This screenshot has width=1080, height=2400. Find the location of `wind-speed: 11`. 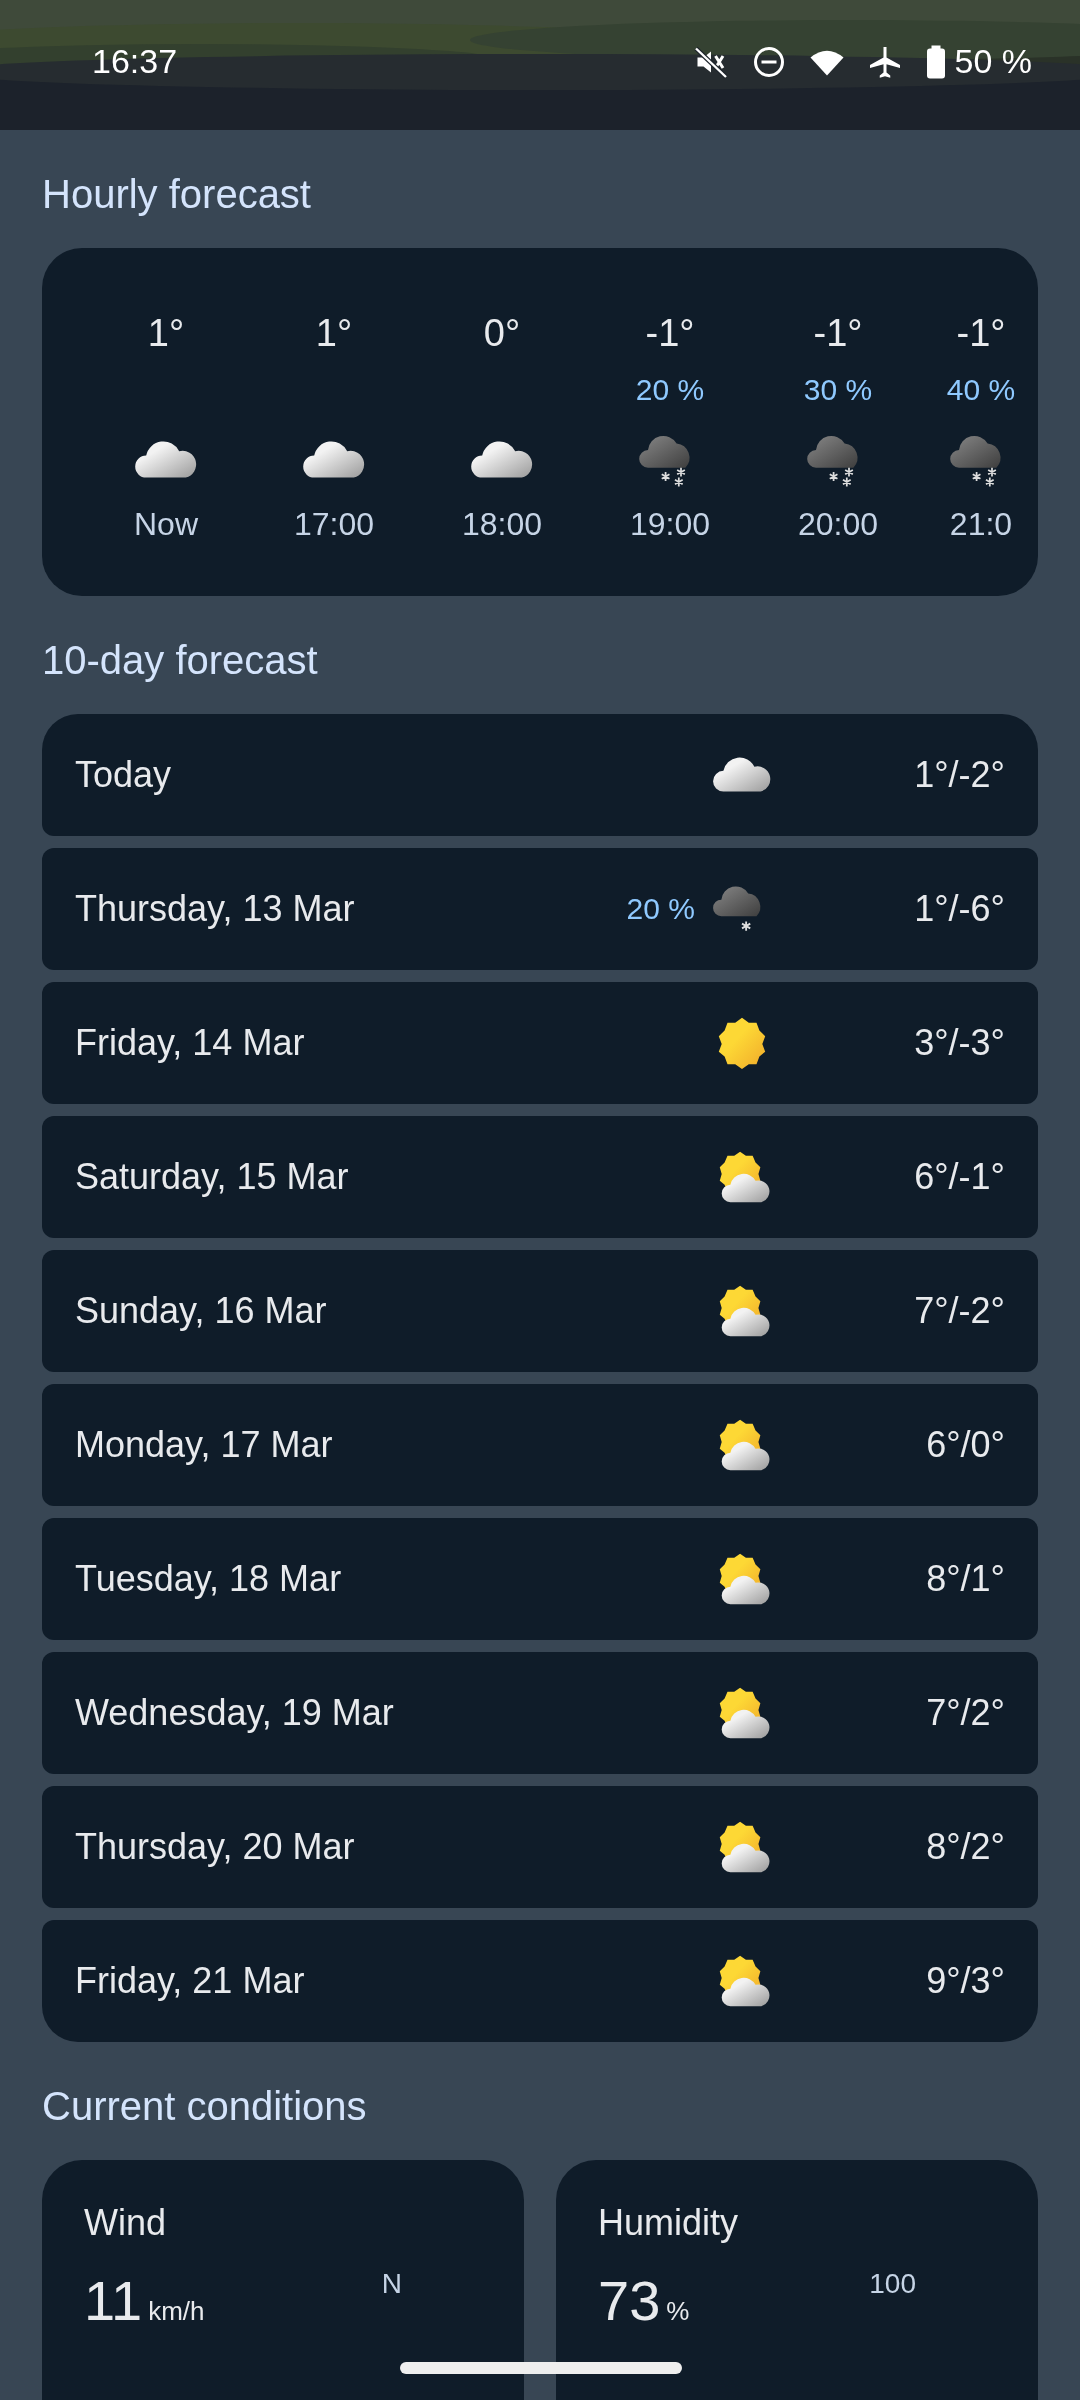

wind-speed: 11 is located at coordinates (113, 2300).